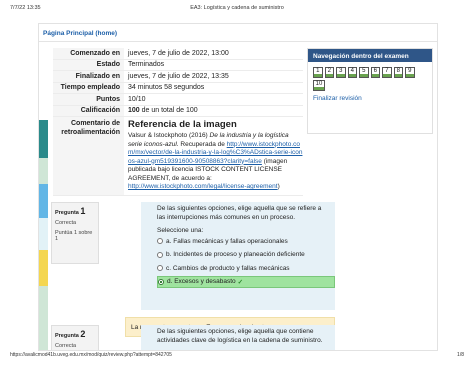 This screenshot has width=474, height=366. Describe the element at coordinates (398, 72) in the screenshot. I see `question-nav-button: 8` at that location.